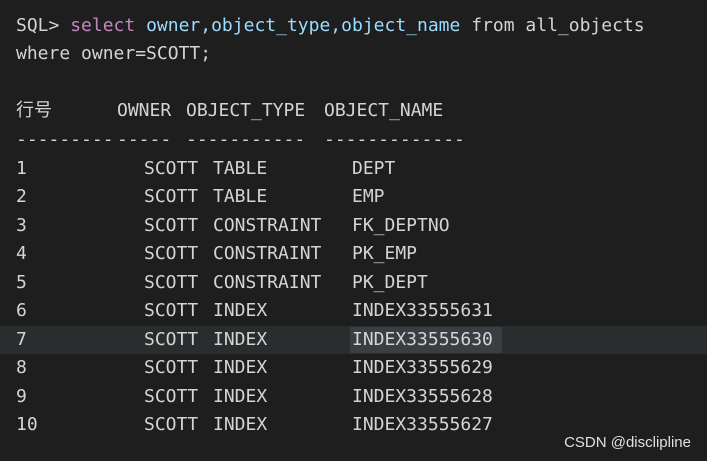  I want to click on row-object-name: FK_DEPTNO, so click(401, 225).